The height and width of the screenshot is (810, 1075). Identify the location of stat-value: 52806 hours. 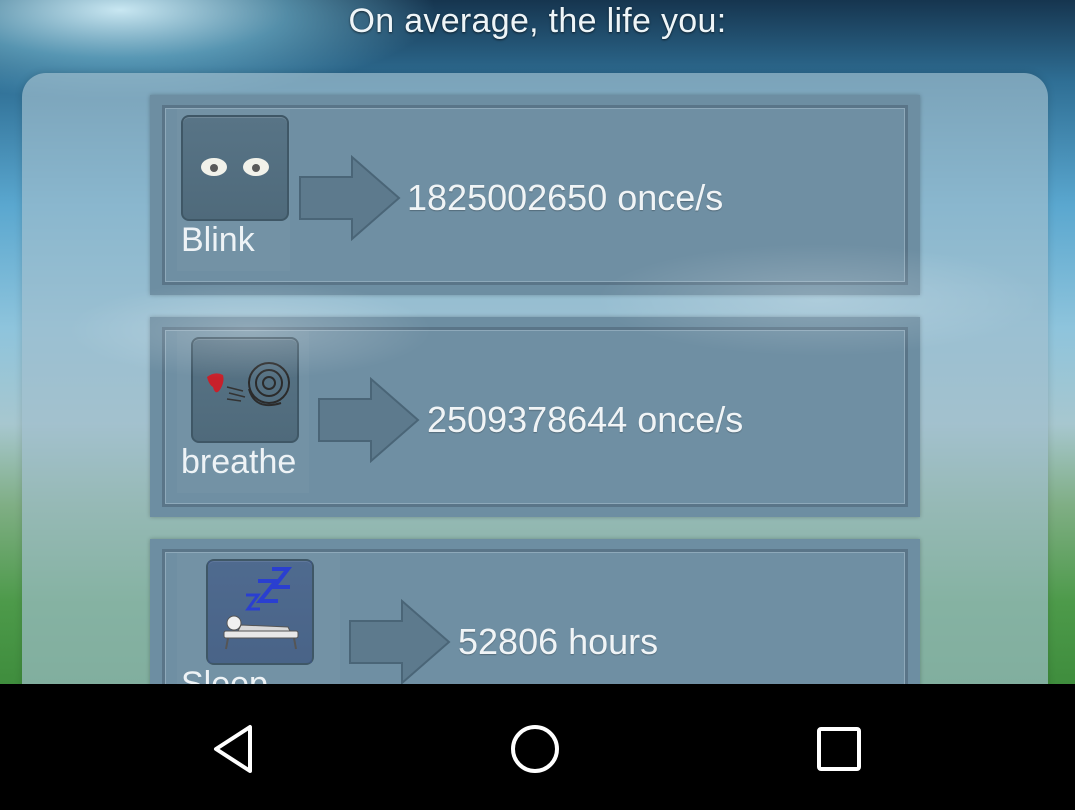
(558, 641).